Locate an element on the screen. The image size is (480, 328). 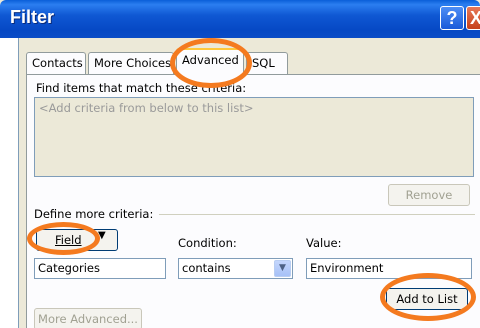
tab-advanced-label: Advanced is located at coordinates (210, 60).